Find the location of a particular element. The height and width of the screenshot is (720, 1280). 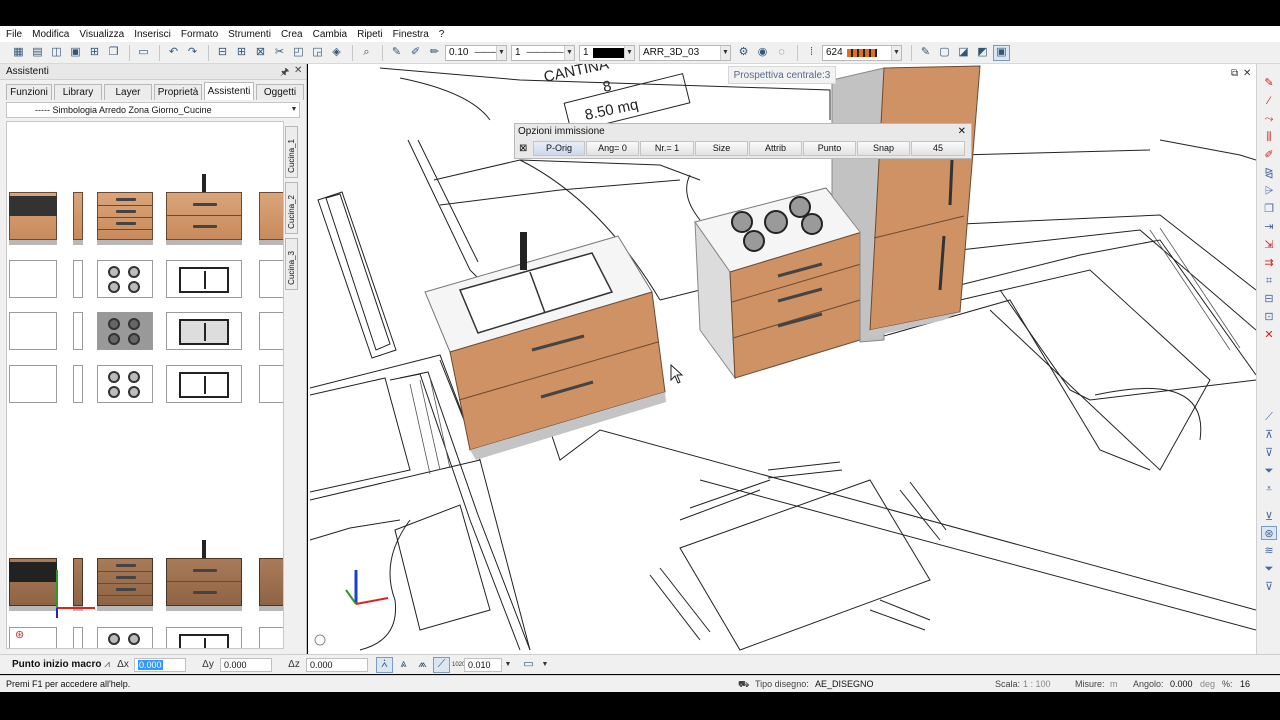

library-item-sink-cabinet is located at coordinates (204, 210).